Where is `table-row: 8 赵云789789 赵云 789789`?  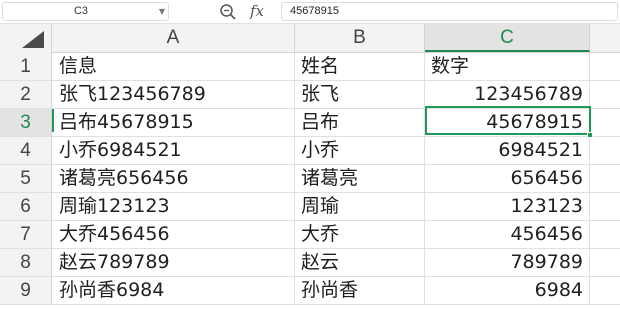
table-row: 8 赵云789789 赵云 789789 is located at coordinates (310, 263).